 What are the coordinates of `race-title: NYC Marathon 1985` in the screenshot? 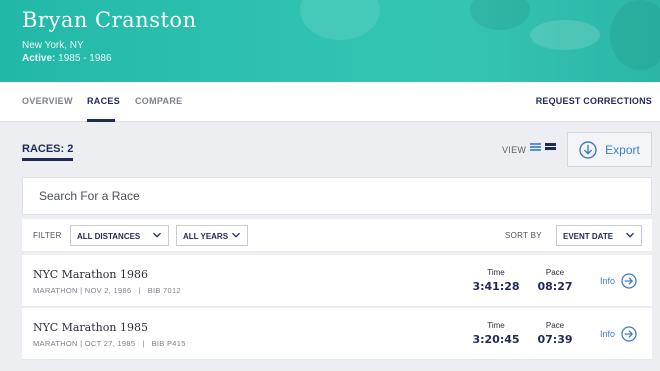 It's located at (90, 327).